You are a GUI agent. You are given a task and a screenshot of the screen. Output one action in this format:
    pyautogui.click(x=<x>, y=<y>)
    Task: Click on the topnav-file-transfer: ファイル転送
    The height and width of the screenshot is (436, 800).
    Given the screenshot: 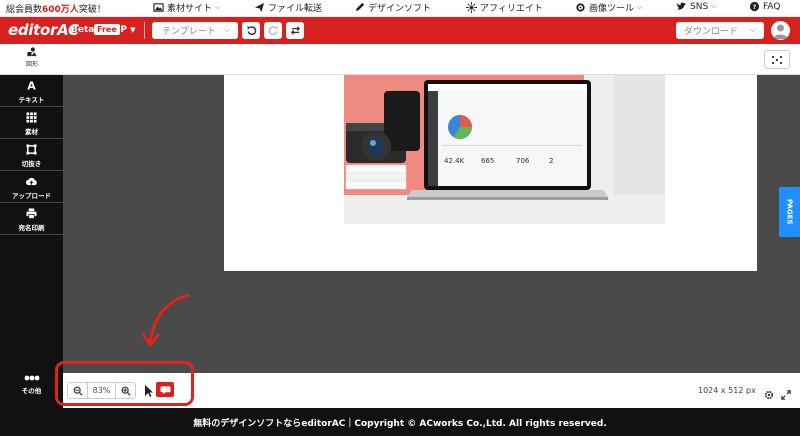 What is the action you would take?
    pyautogui.click(x=288, y=7)
    